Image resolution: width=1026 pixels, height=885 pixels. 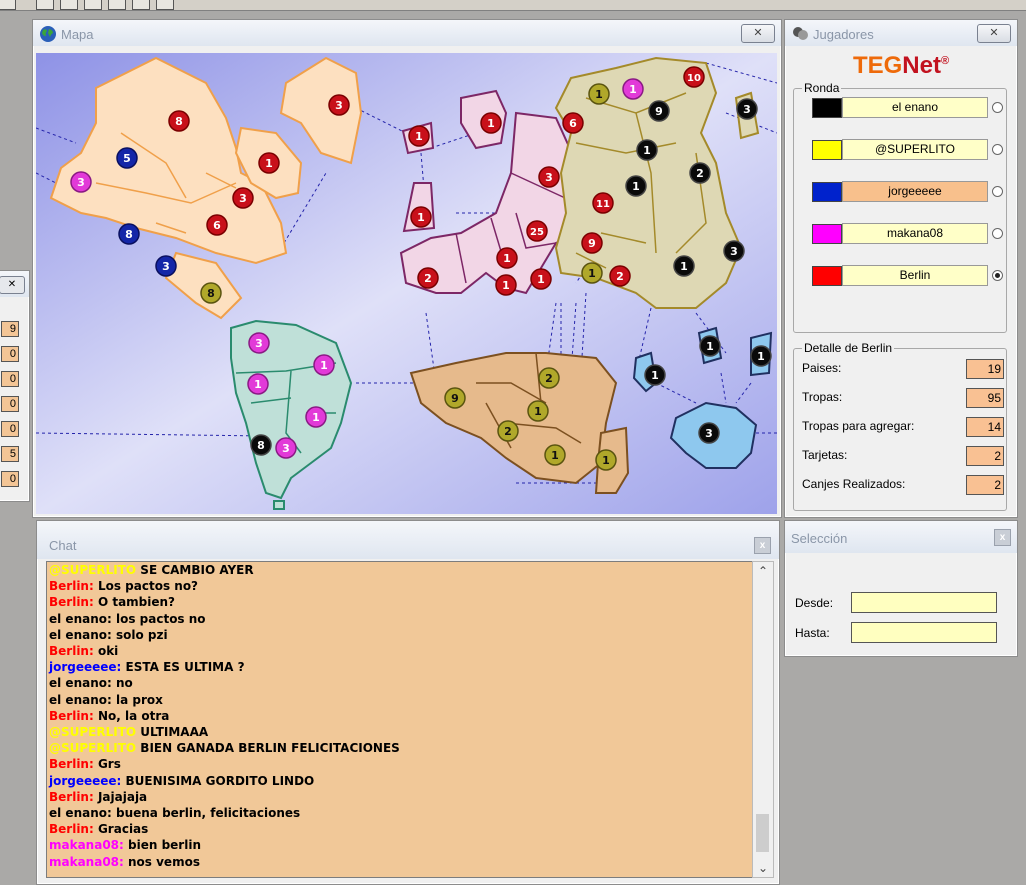 What do you see at coordinates (758, 33) in the screenshot?
I see `map-close-button: ✕` at bounding box center [758, 33].